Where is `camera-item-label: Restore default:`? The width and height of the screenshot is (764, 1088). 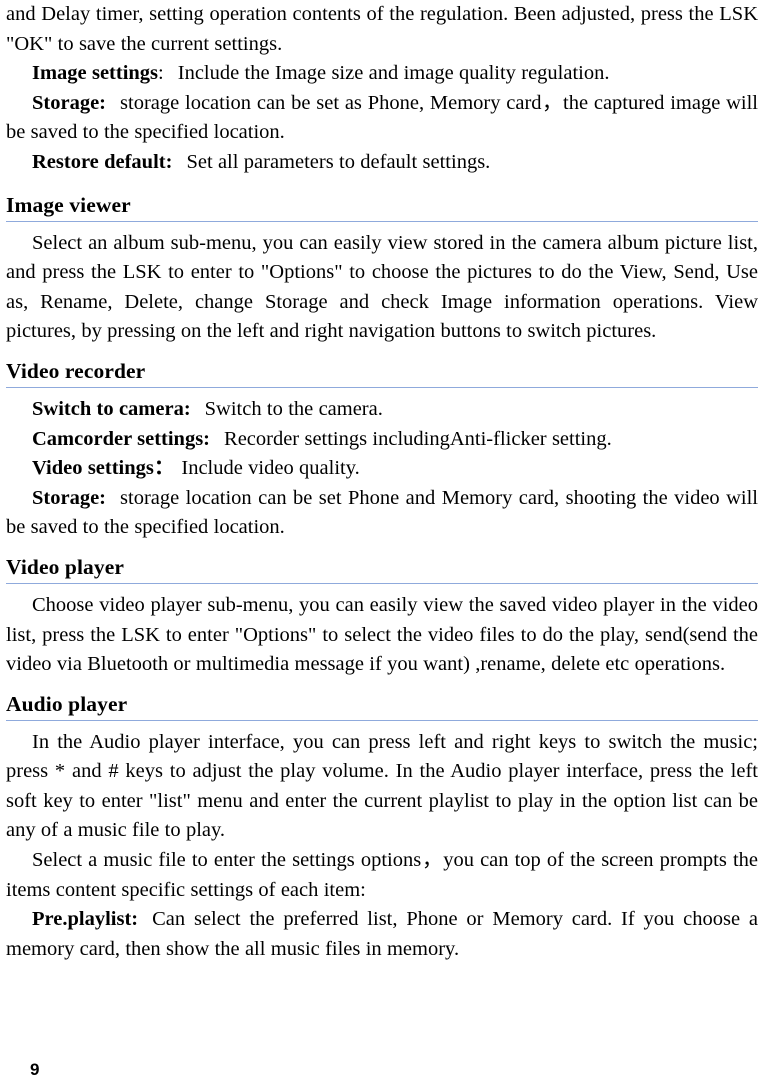 camera-item-label: Restore default: is located at coordinates (102, 161).